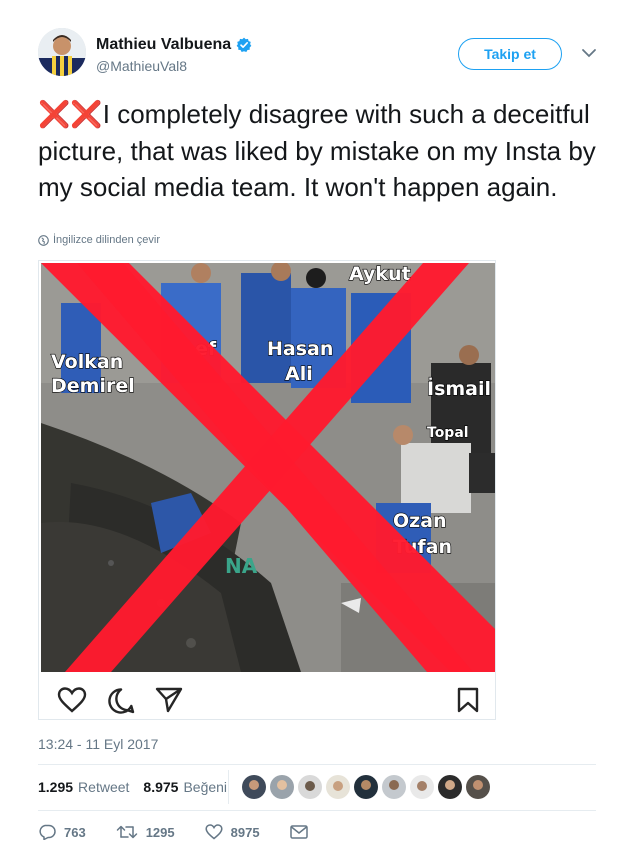 This screenshot has width=631, height=863. I want to click on like-stat: 8.975 Beğeni, so click(185, 787).